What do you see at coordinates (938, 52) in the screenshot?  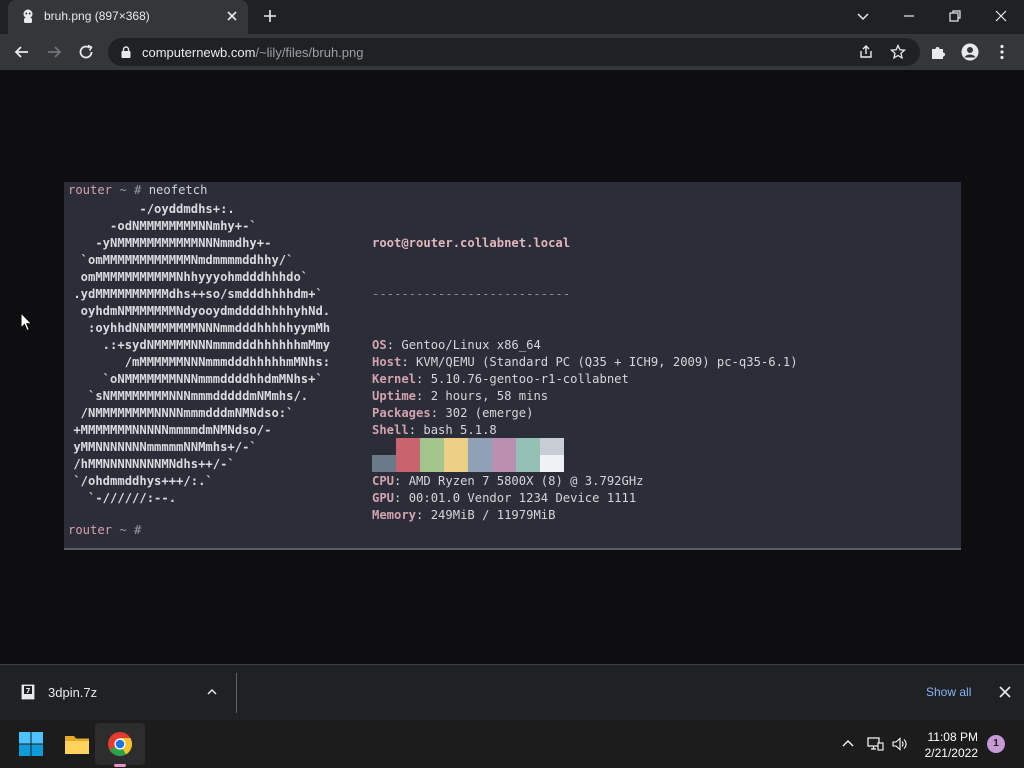 I see `extensions-puzzle-icon` at bounding box center [938, 52].